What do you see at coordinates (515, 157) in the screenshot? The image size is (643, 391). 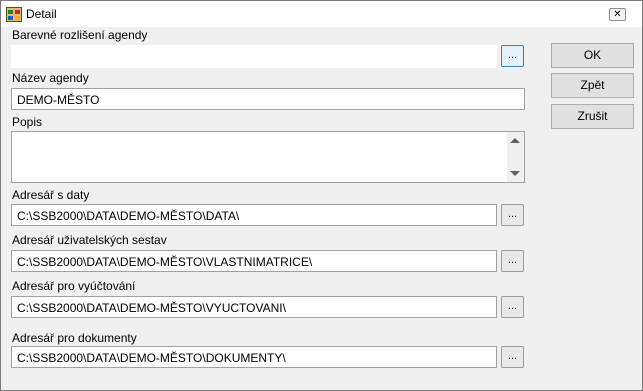 I see `description-scrollbar` at bounding box center [515, 157].